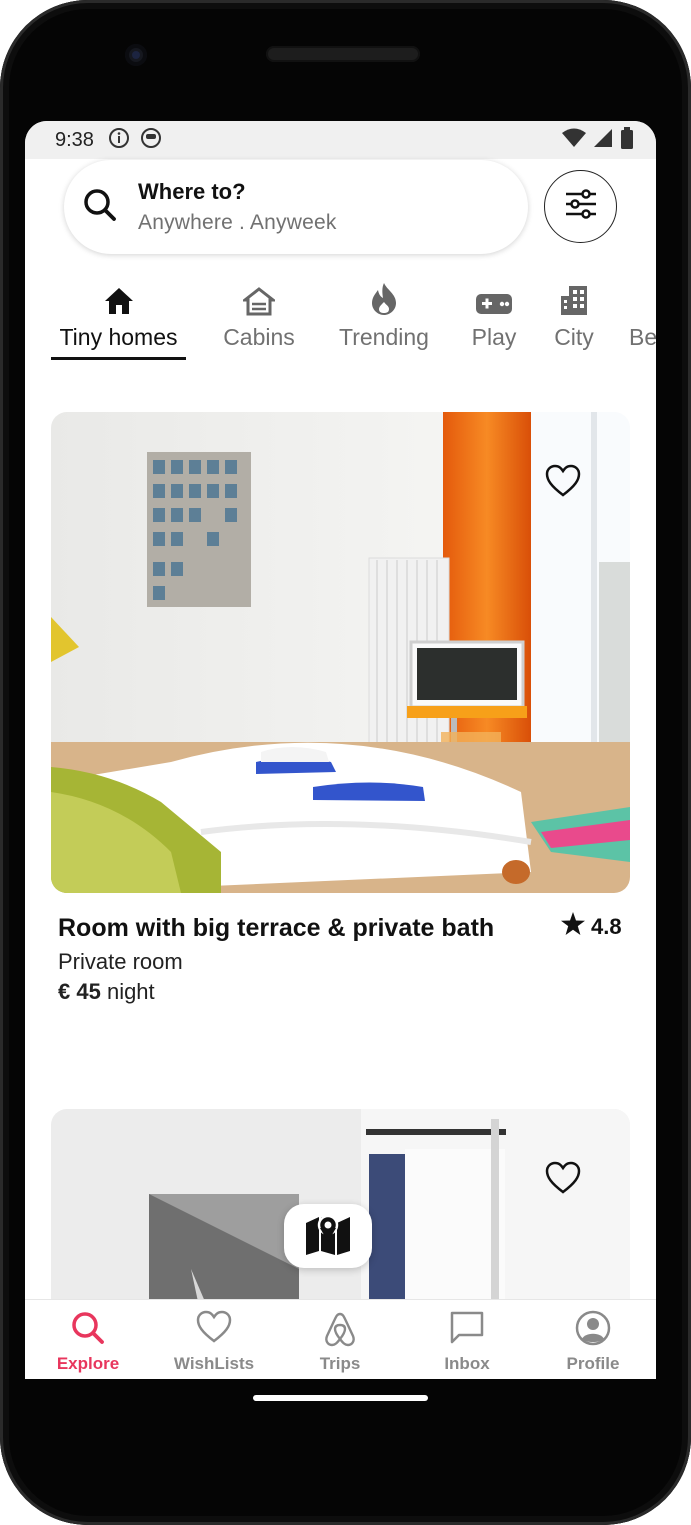 Image resolution: width=691 pixels, height=1525 pixels. I want to click on tab-partial: Be, so click(642, 319).